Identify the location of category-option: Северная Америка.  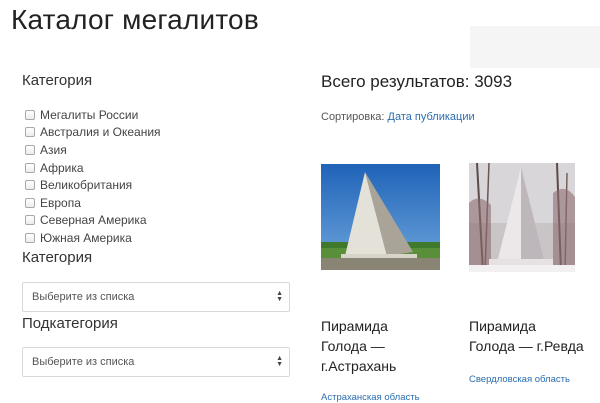
(93, 221).